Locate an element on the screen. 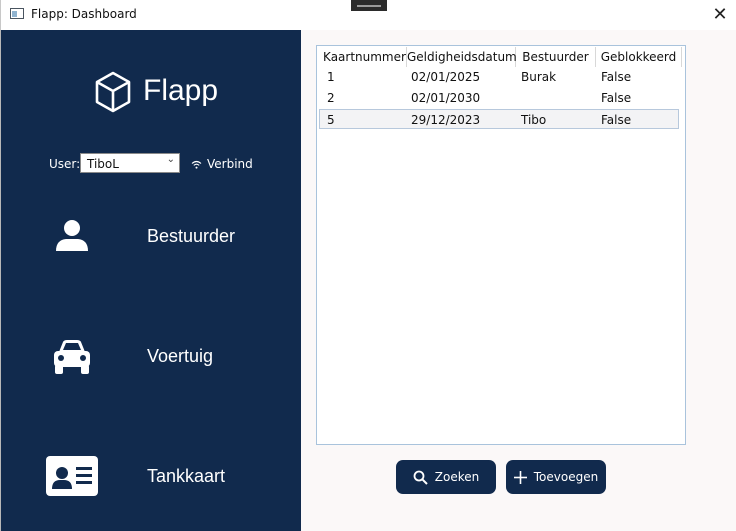 This screenshot has width=736, height=531. cell-datum: 02/01/2025 is located at coordinates (446, 77).